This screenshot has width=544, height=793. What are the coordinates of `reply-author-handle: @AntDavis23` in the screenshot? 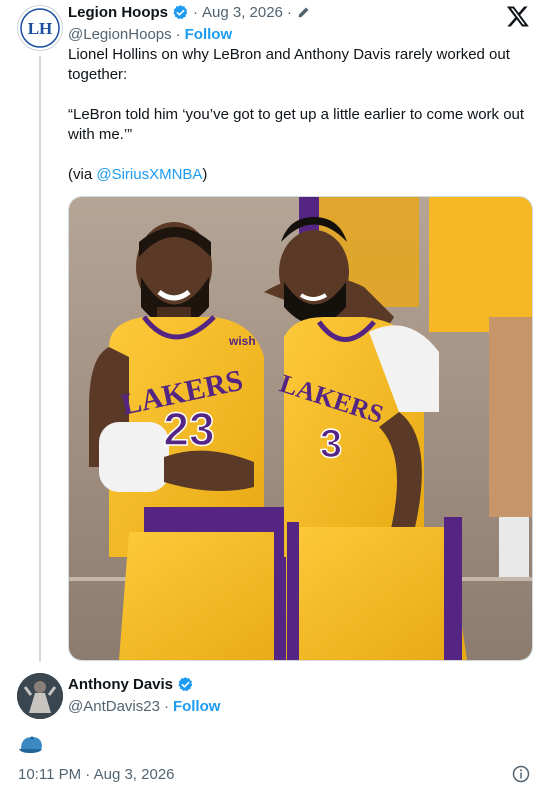 It's located at (114, 706).